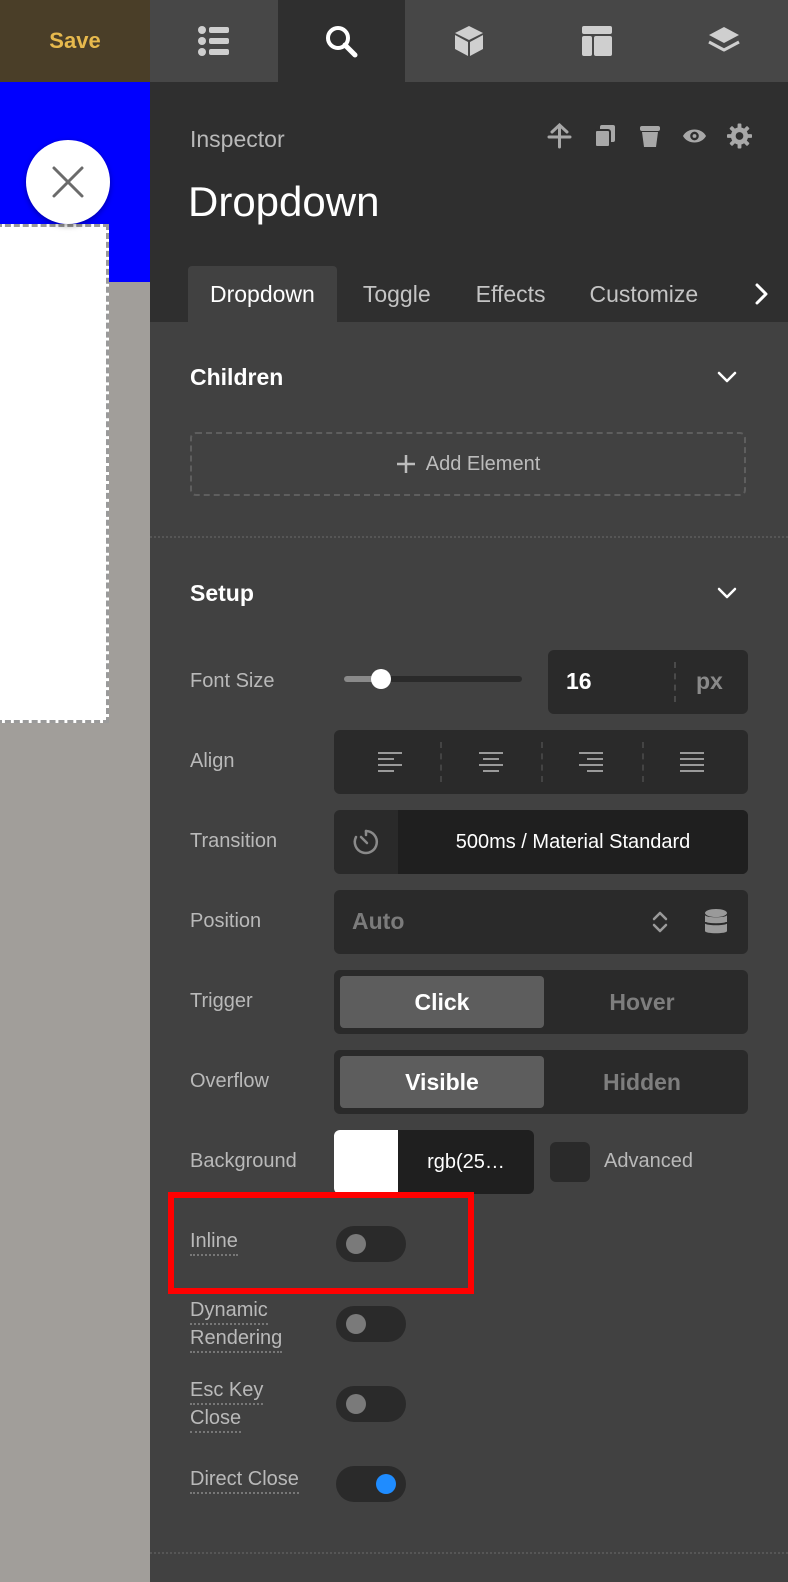  I want to click on layers-icon, so click(724, 39).